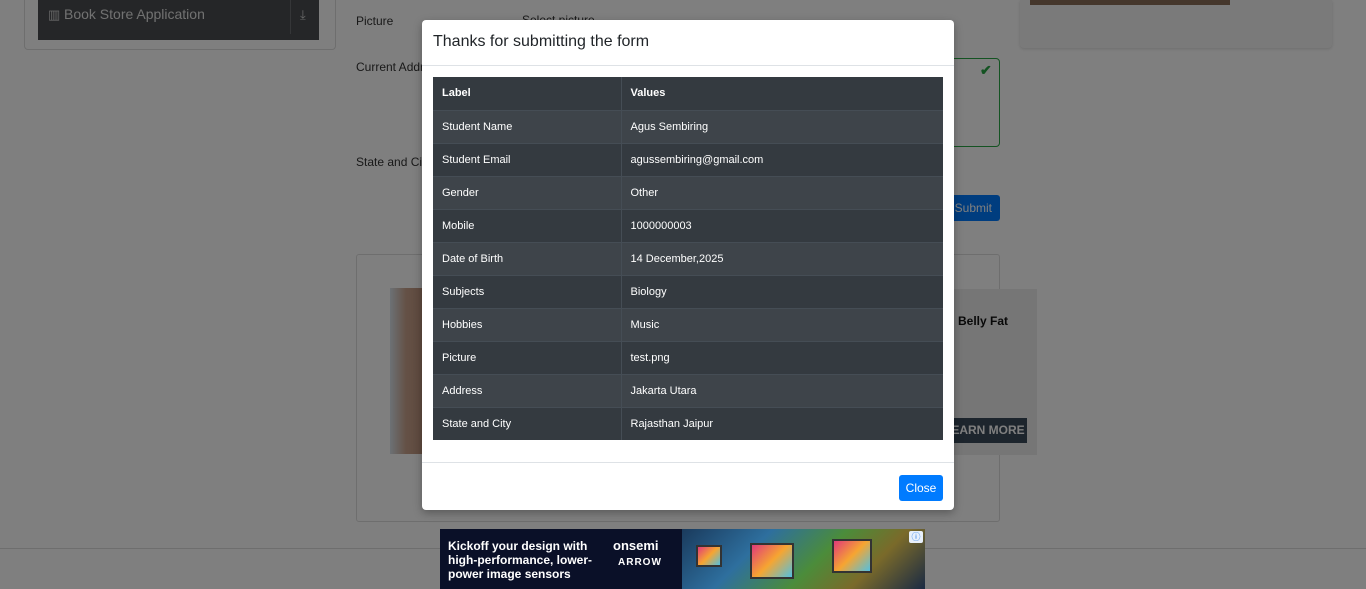 The width and height of the screenshot is (1366, 589). Describe the element at coordinates (782, 126) in the screenshot. I see `row-value: Agus Sembiring` at that location.